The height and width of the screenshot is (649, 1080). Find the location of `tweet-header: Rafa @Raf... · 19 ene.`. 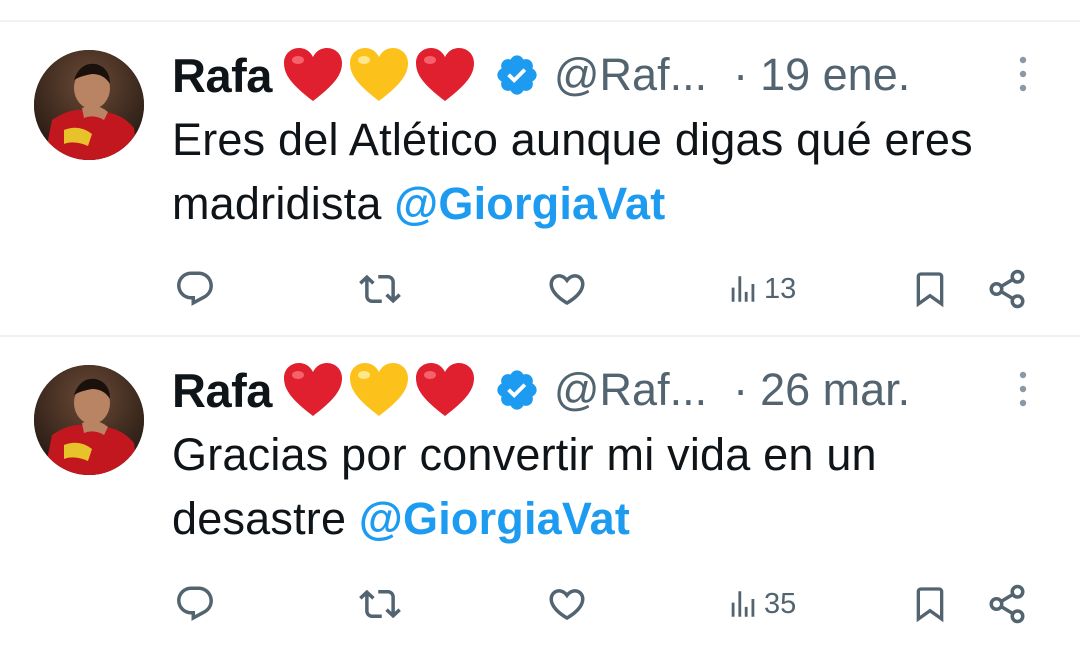

tweet-header: Rafa @Raf... · 19 ene. is located at coordinates (612, 75).